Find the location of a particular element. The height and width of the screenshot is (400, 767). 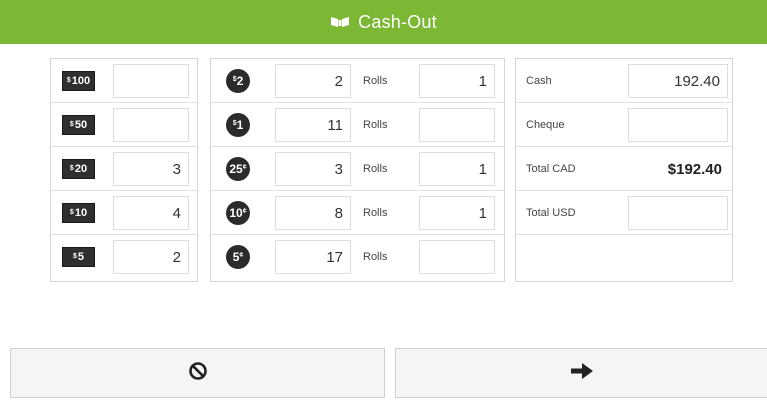

bill-row: $10 4 is located at coordinates (124, 213).